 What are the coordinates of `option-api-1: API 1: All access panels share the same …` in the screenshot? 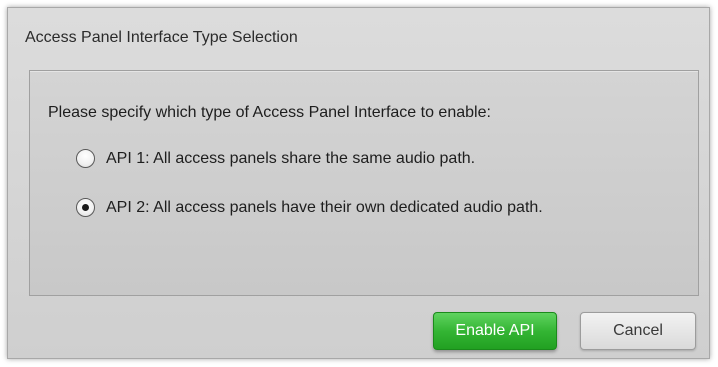 It's located at (275, 158).